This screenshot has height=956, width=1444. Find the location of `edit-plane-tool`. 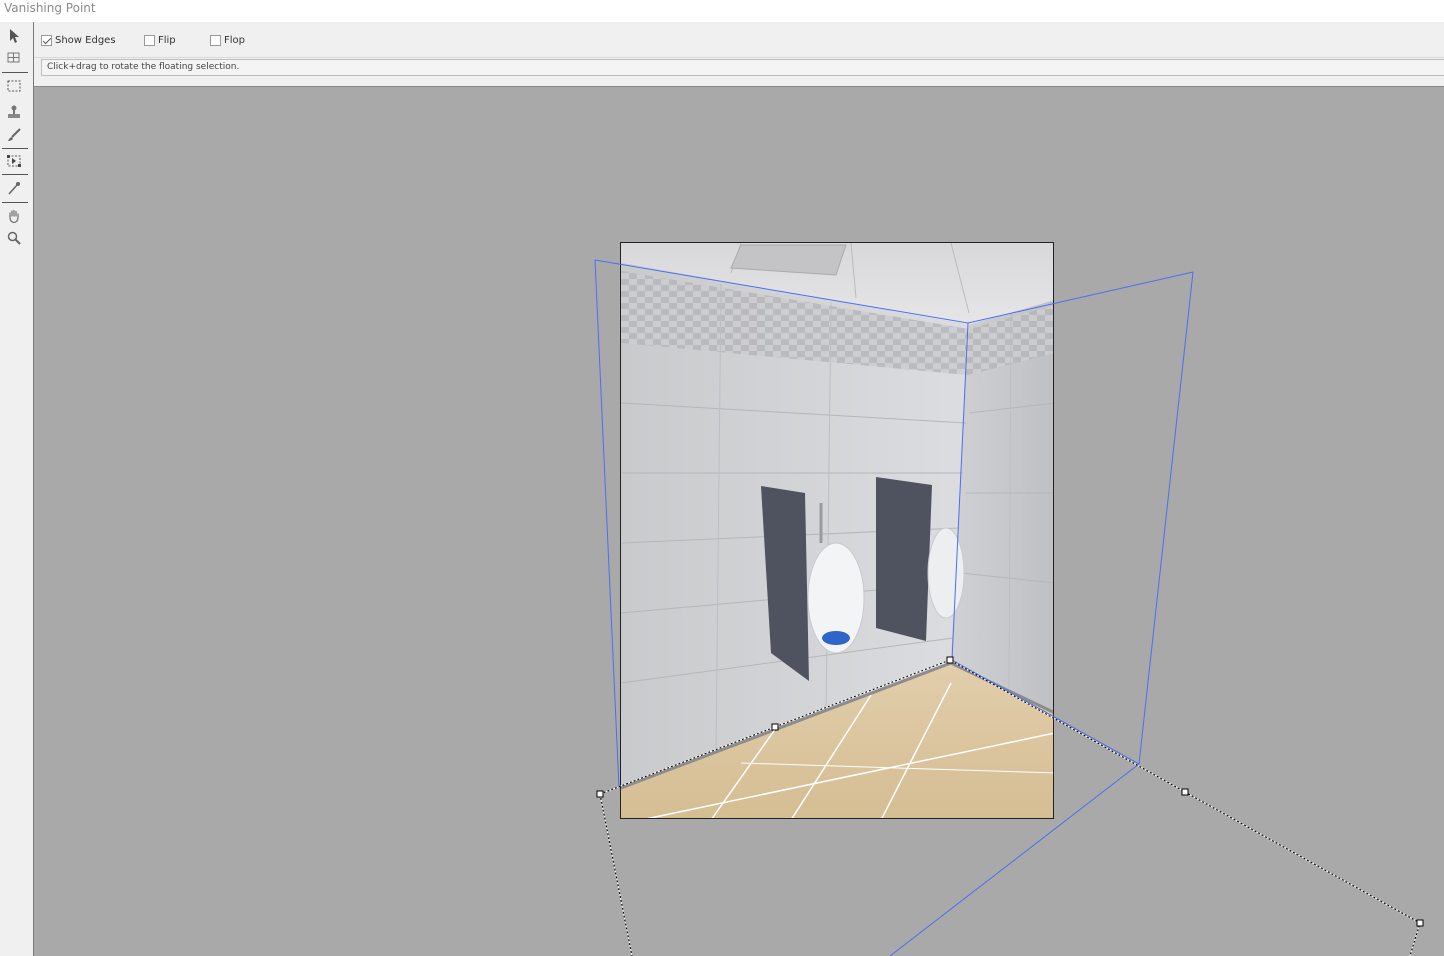

edit-plane-tool is located at coordinates (14, 36).